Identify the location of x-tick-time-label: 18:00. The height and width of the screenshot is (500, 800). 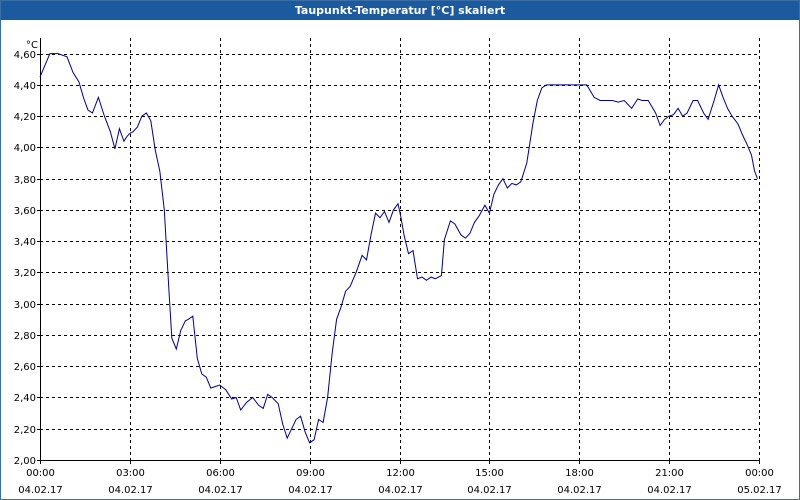
(579, 473).